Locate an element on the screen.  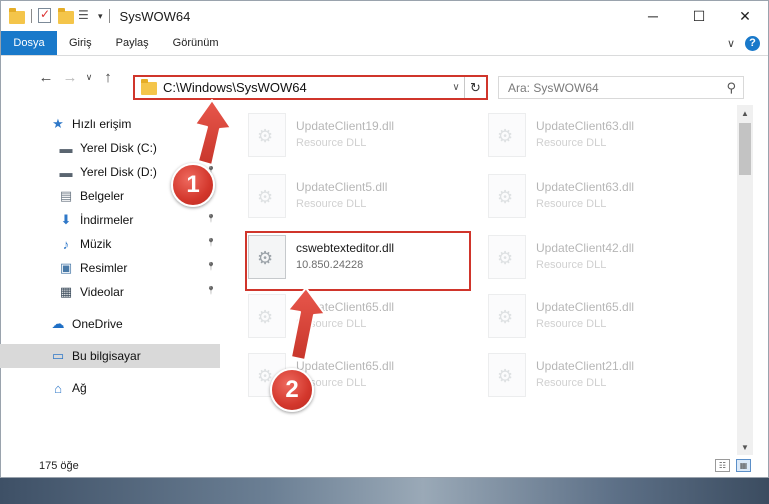
customize-icon: ☰ is located at coordinates (86, 16).